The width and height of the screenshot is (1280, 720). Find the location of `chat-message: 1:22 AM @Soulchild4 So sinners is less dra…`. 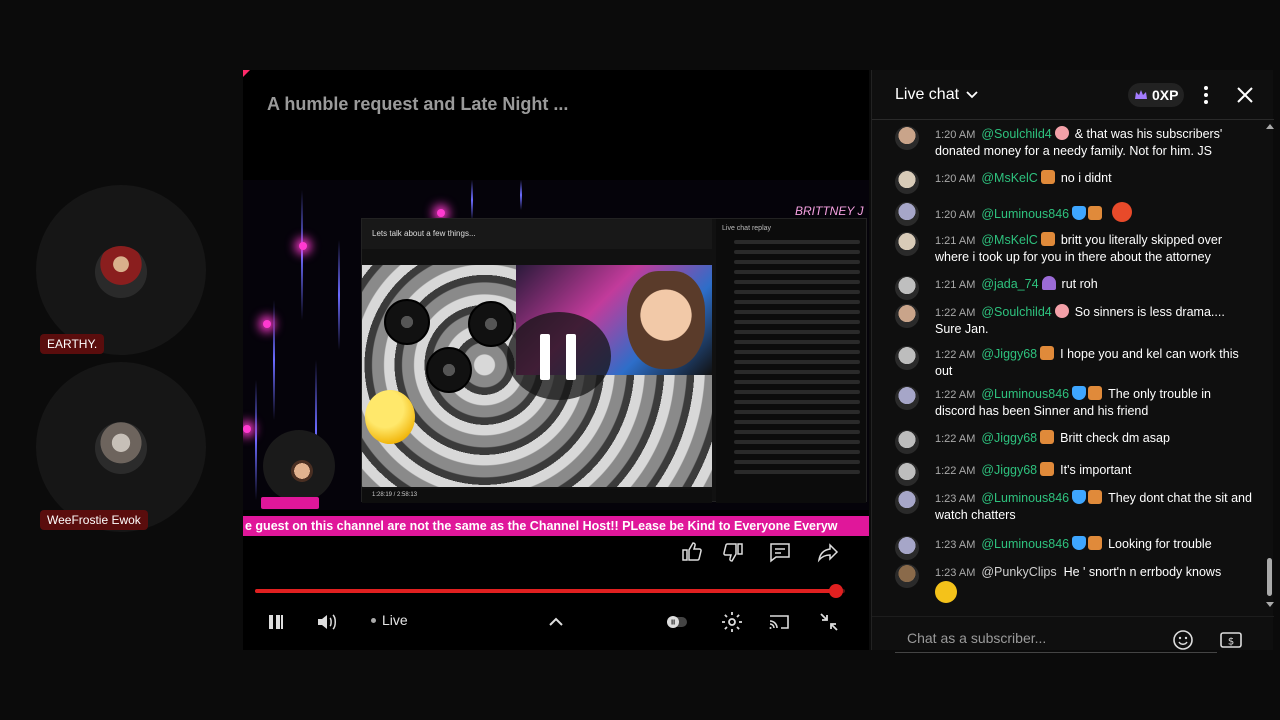

chat-message: 1:22 AM @Soulchild4 So sinners is less dra… is located at coordinates (1068, 322).